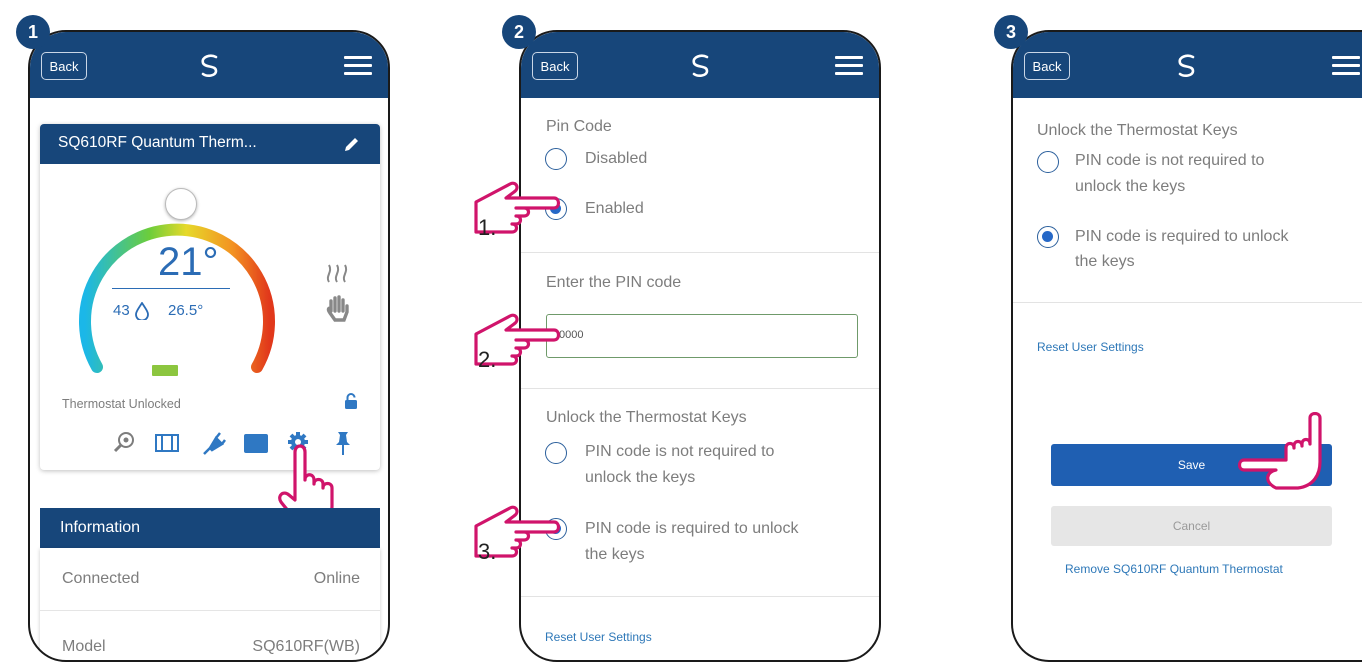 Image resolution: width=1362 pixels, height=665 pixels. What do you see at coordinates (188, 262) in the screenshot?
I see `setpoint-temperature: 21°` at bounding box center [188, 262].